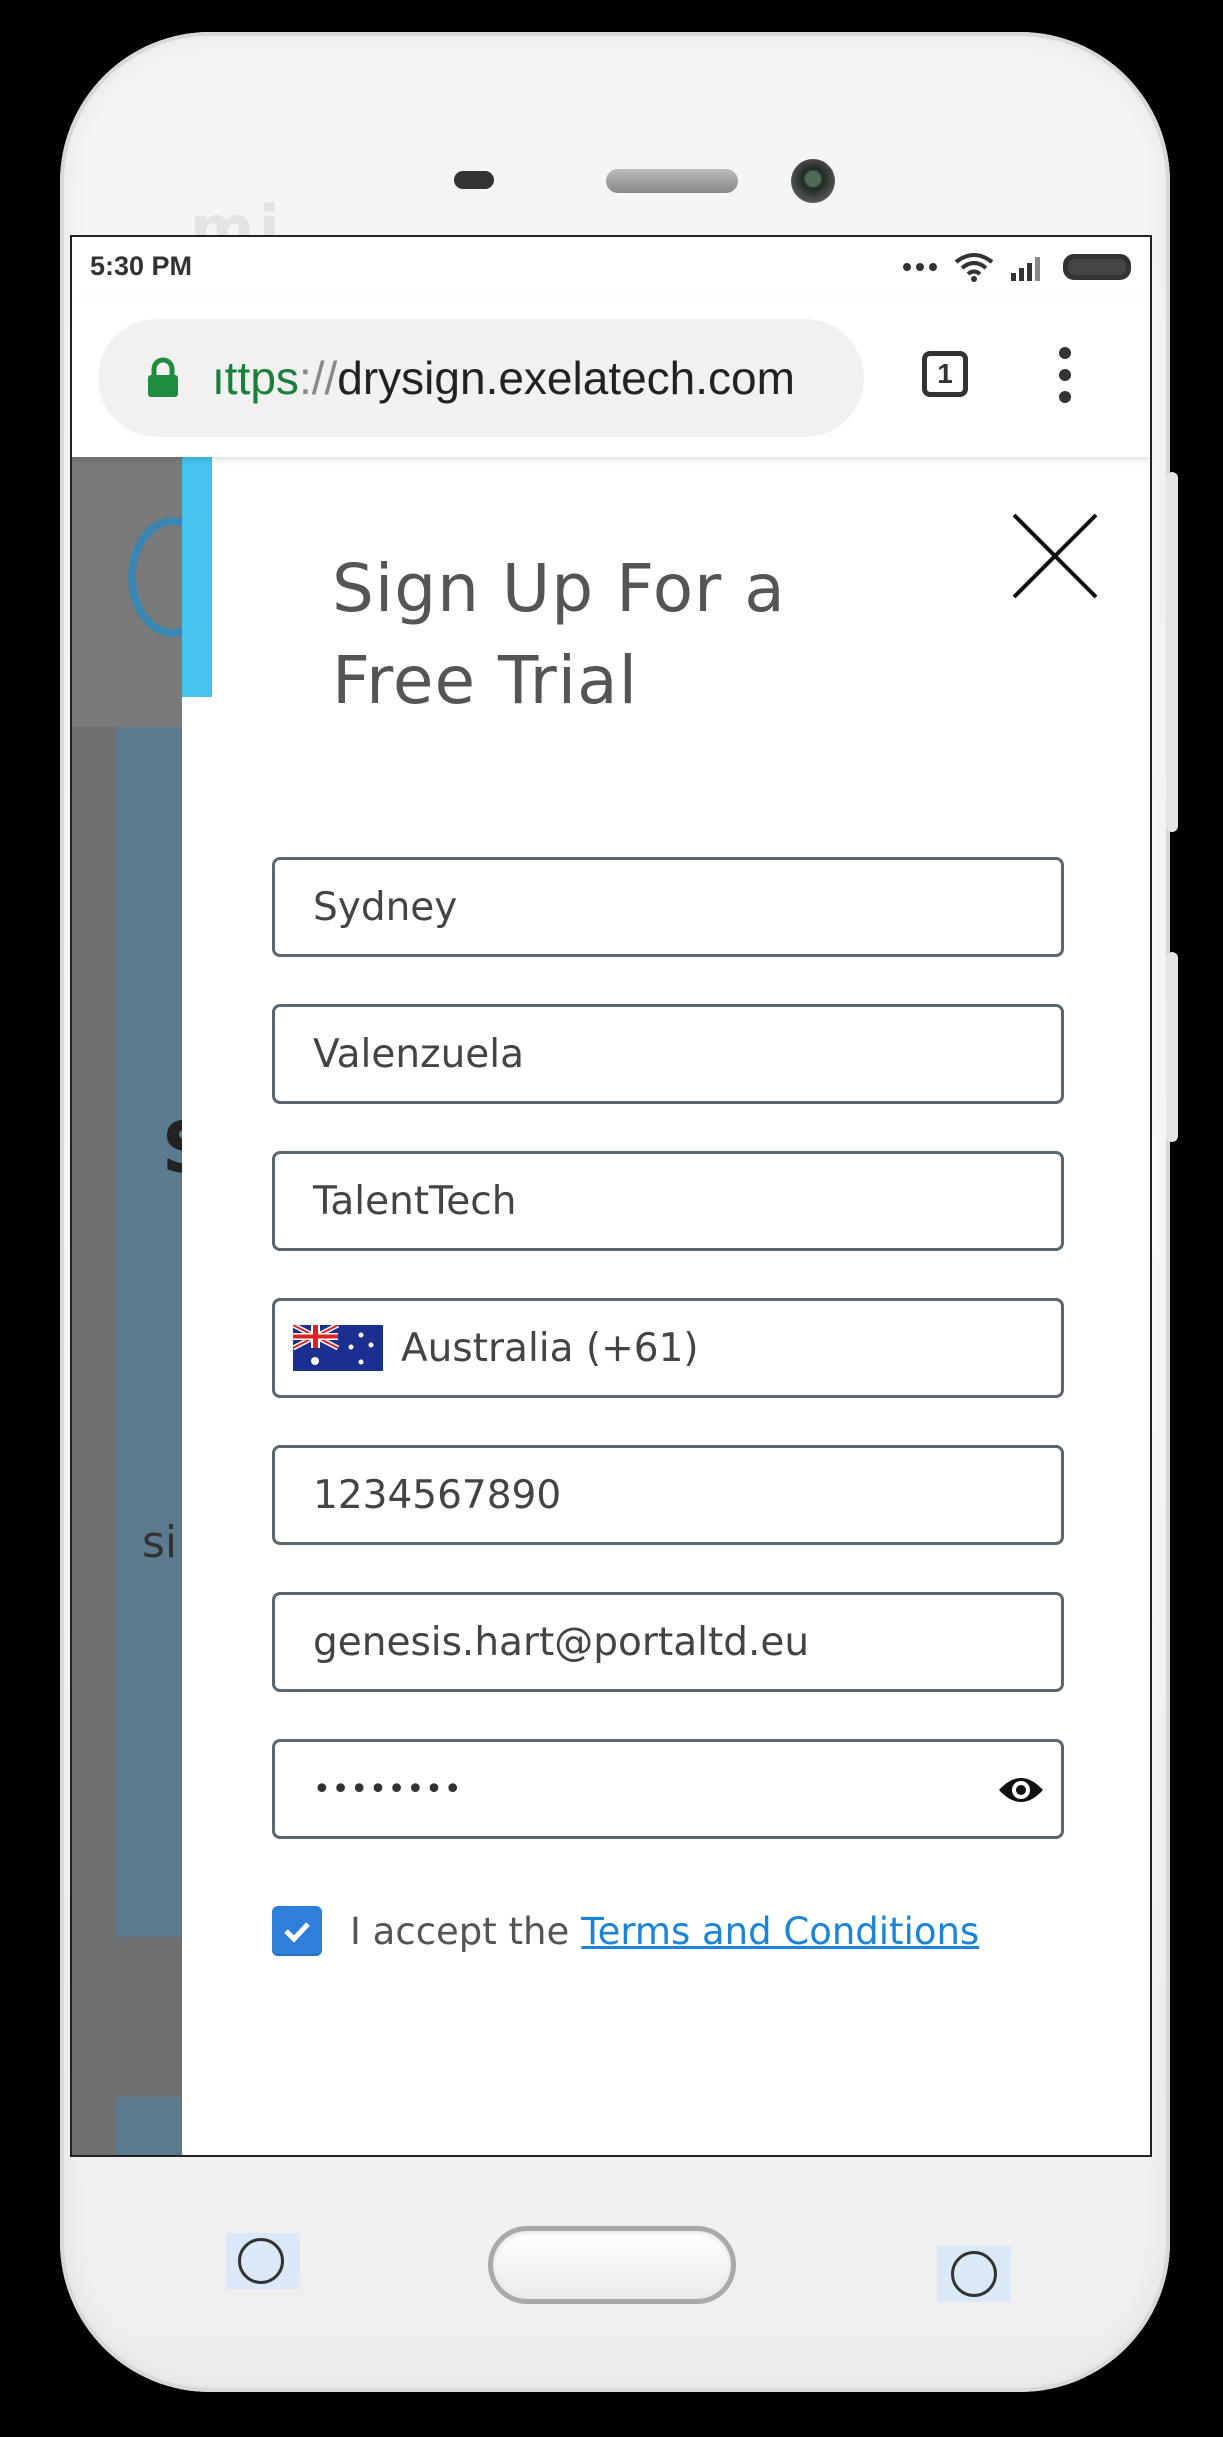 Image resolution: width=1223 pixels, height=2437 pixels. Describe the element at coordinates (612, 2265) in the screenshot. I see `home-button` at that location.